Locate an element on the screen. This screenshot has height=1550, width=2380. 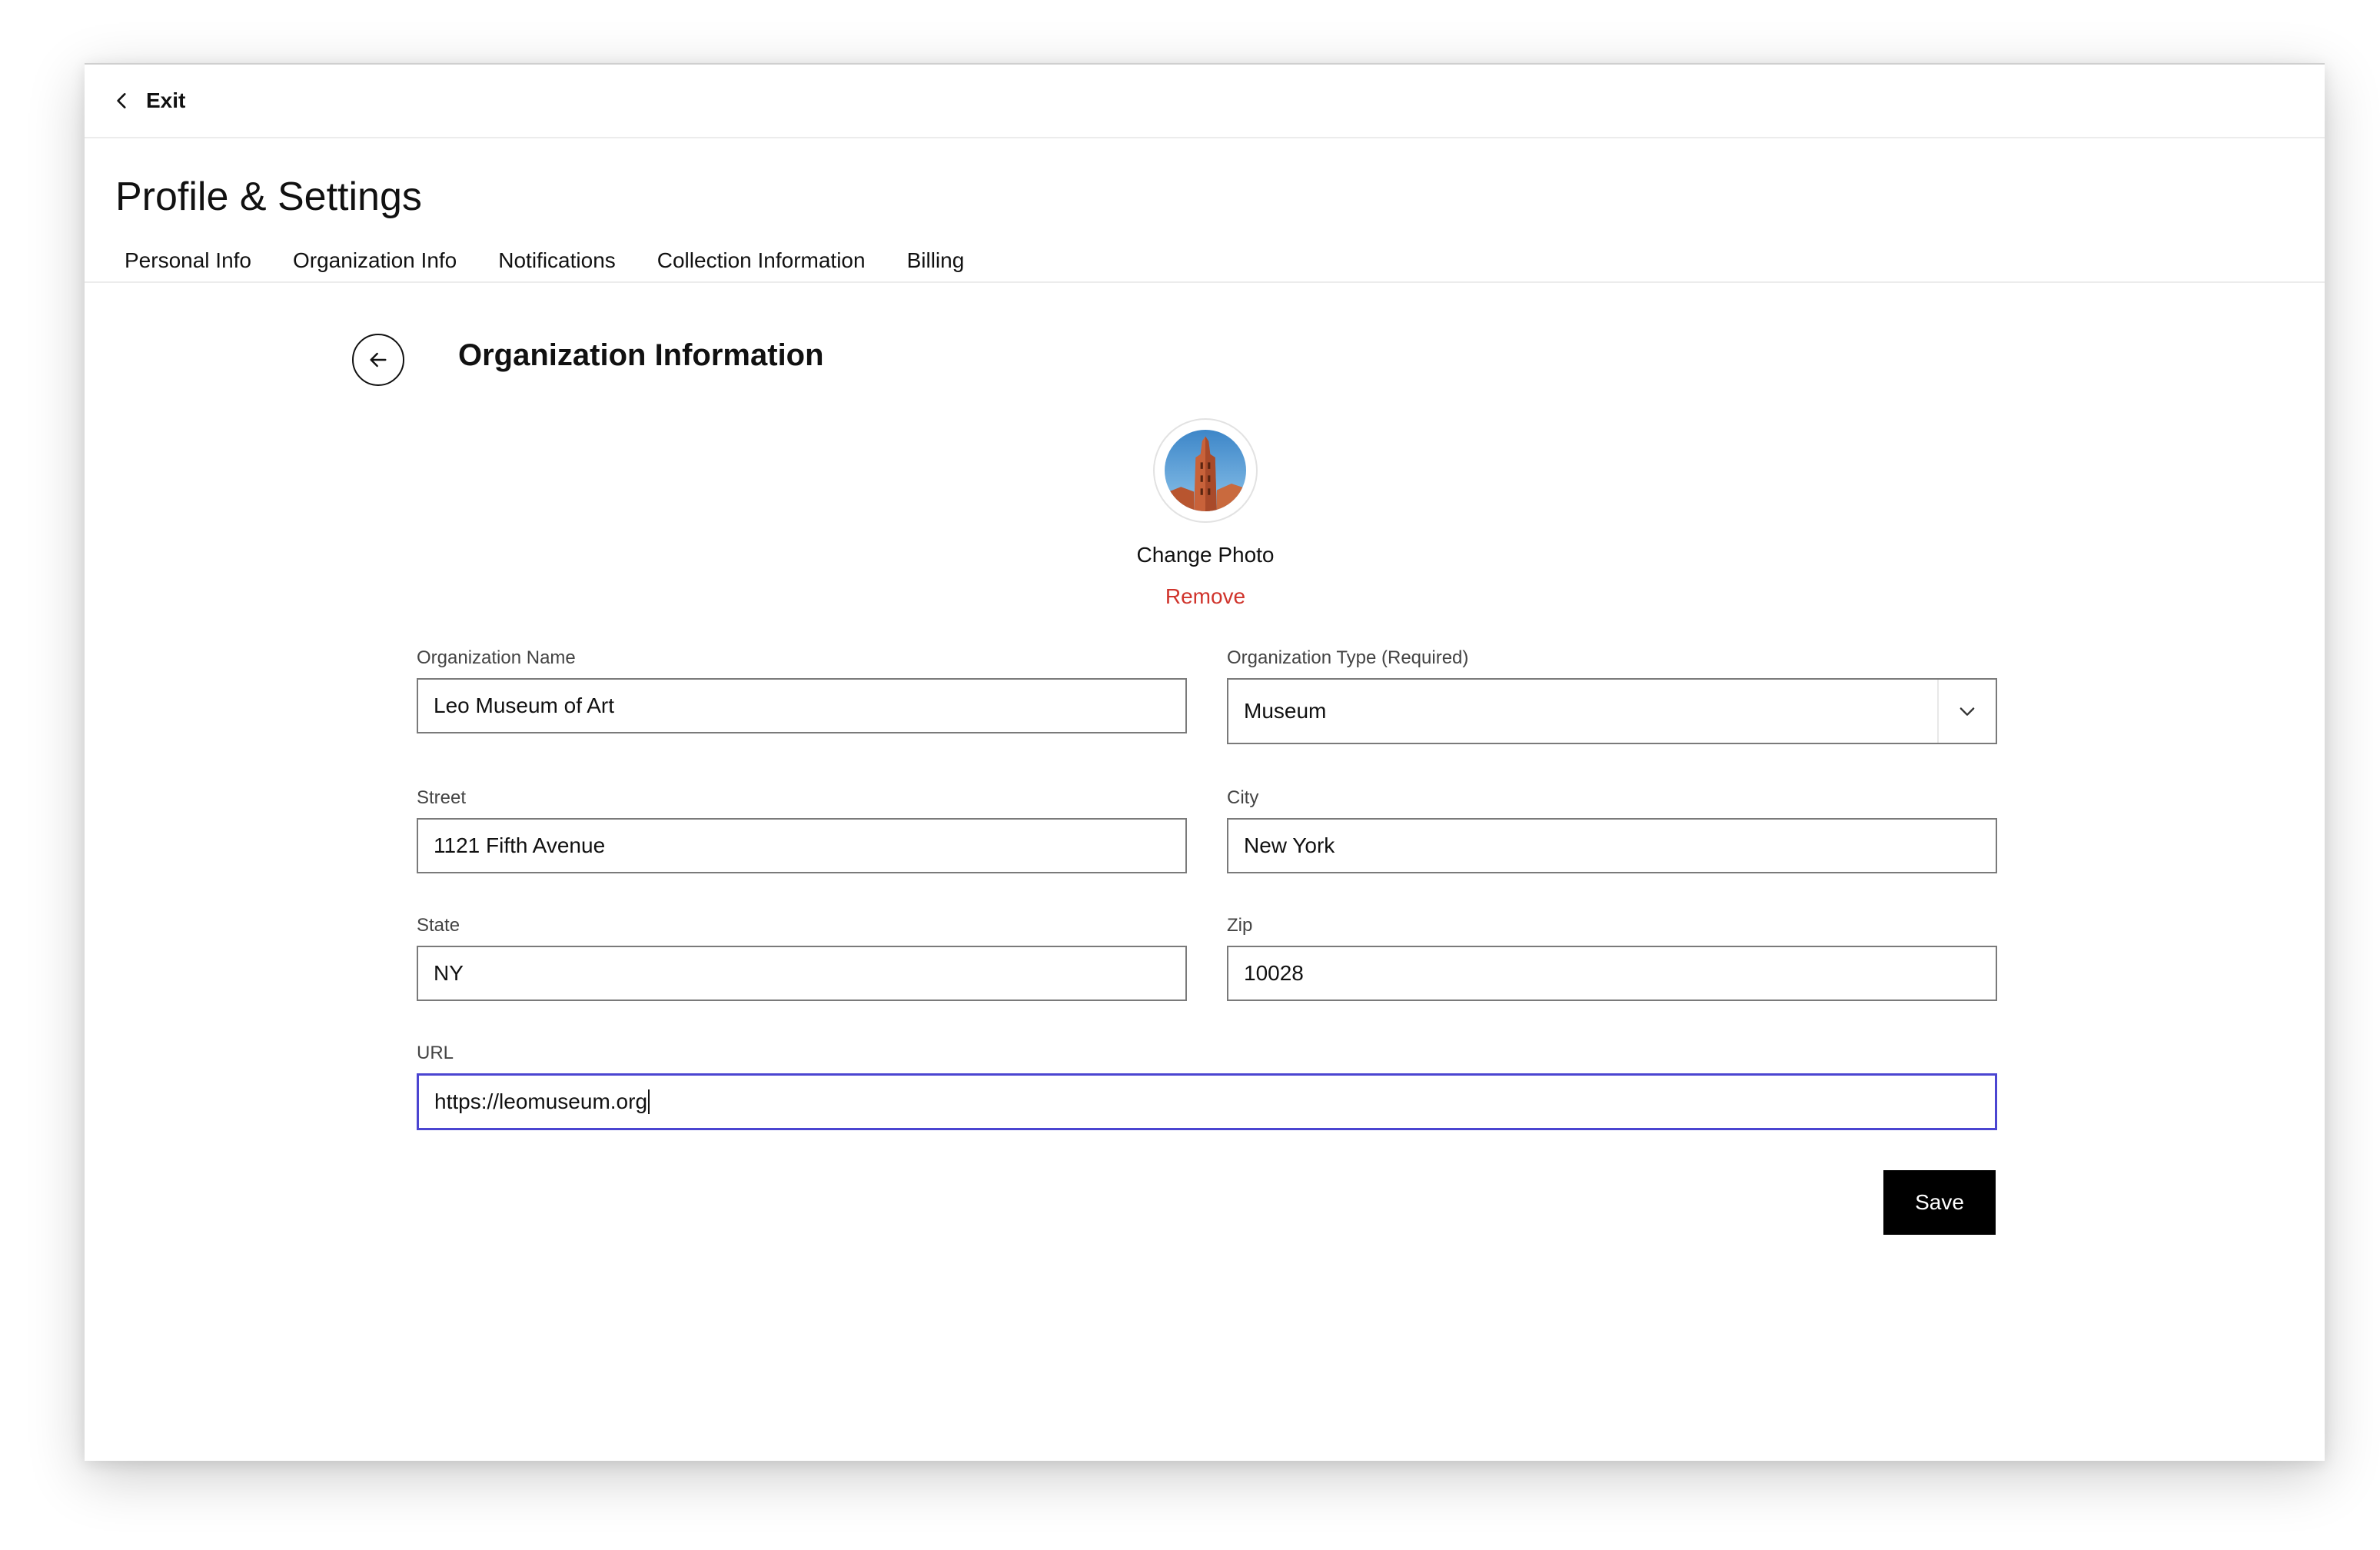
page-title: Profile & Settings is located at coordinates (268, 197).